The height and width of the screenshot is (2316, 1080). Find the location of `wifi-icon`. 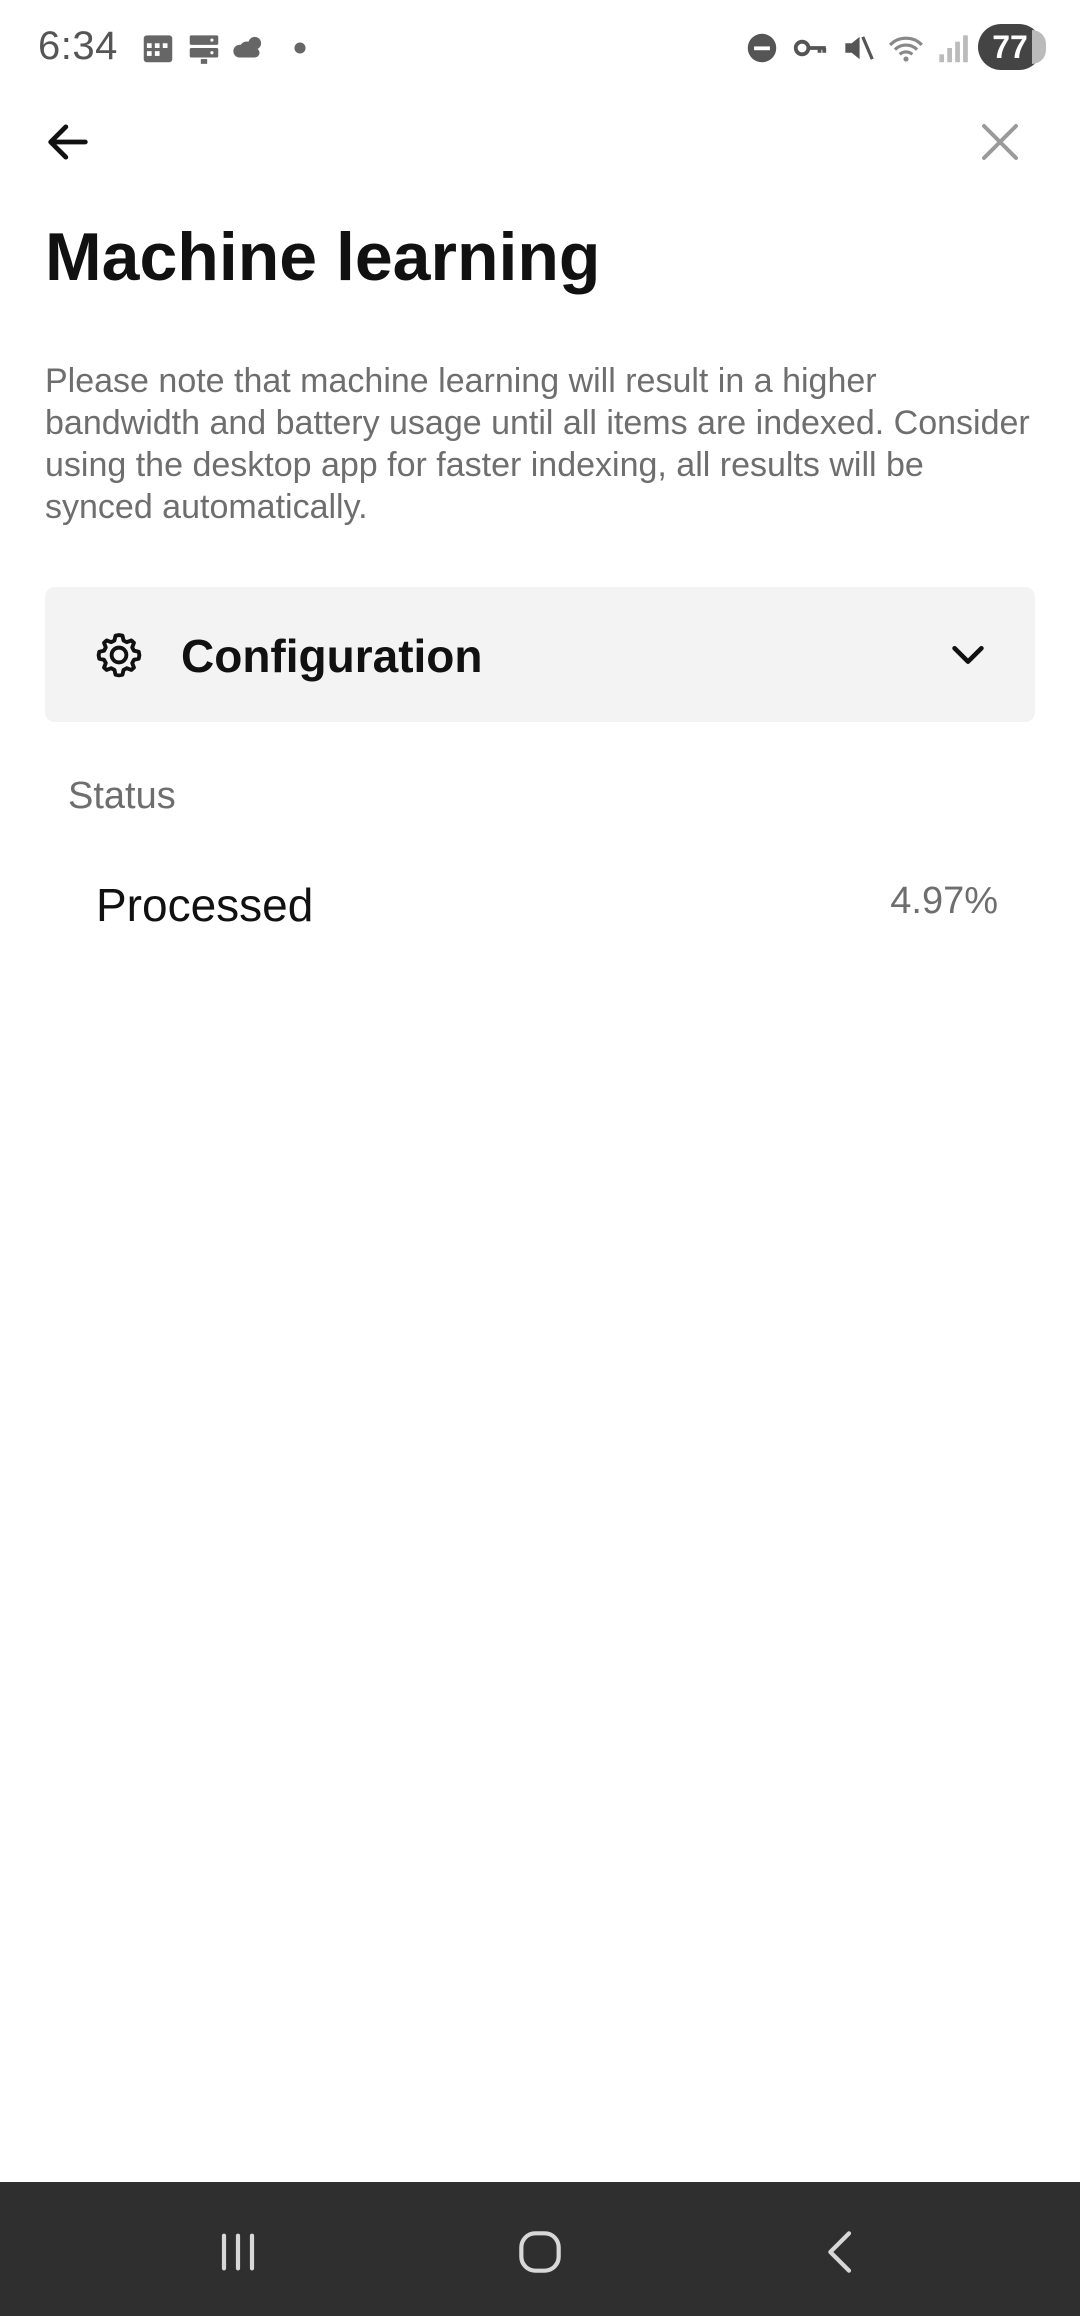

wifi-icon is located at coordinates (906, 48).